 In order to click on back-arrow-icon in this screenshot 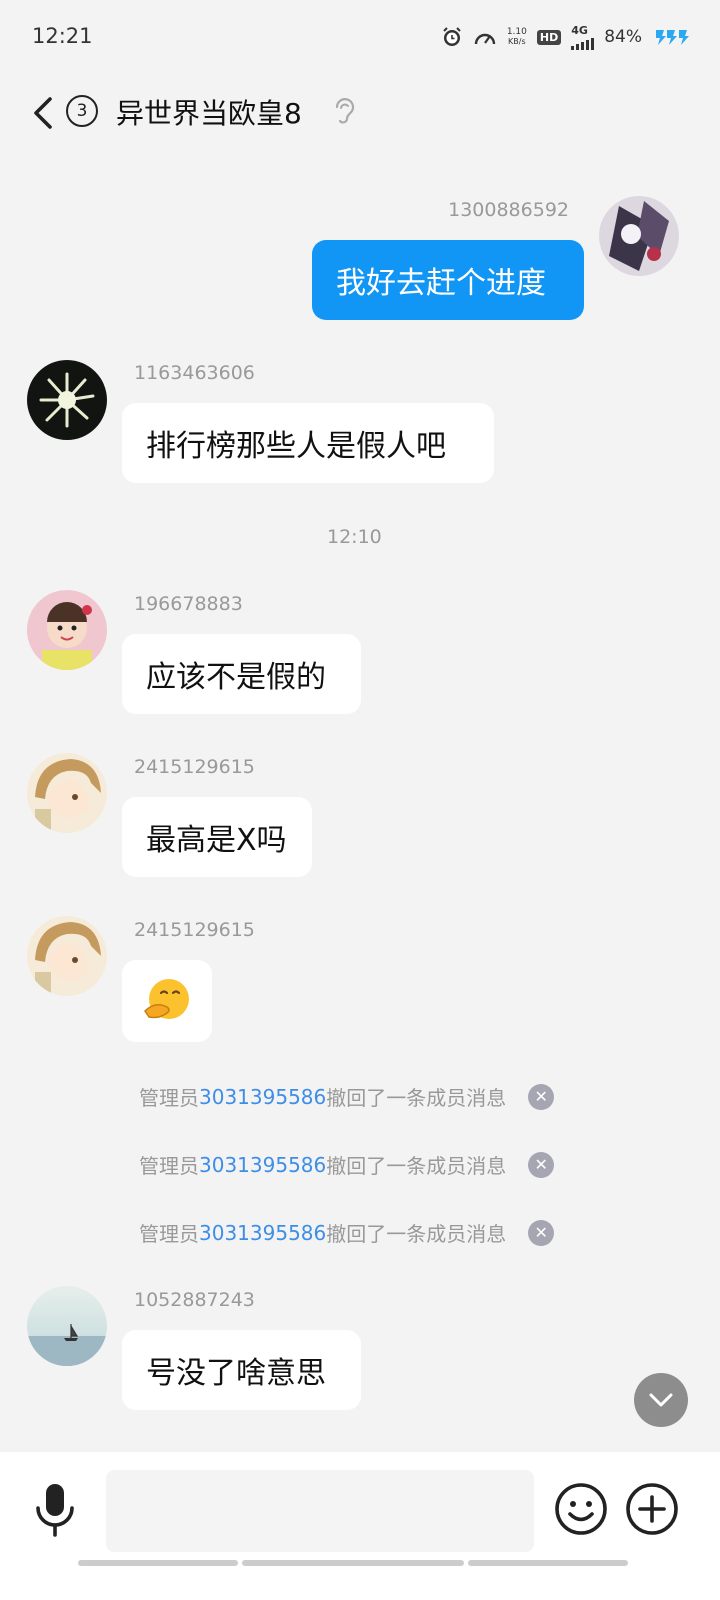, I will do `click(43, 113)`.